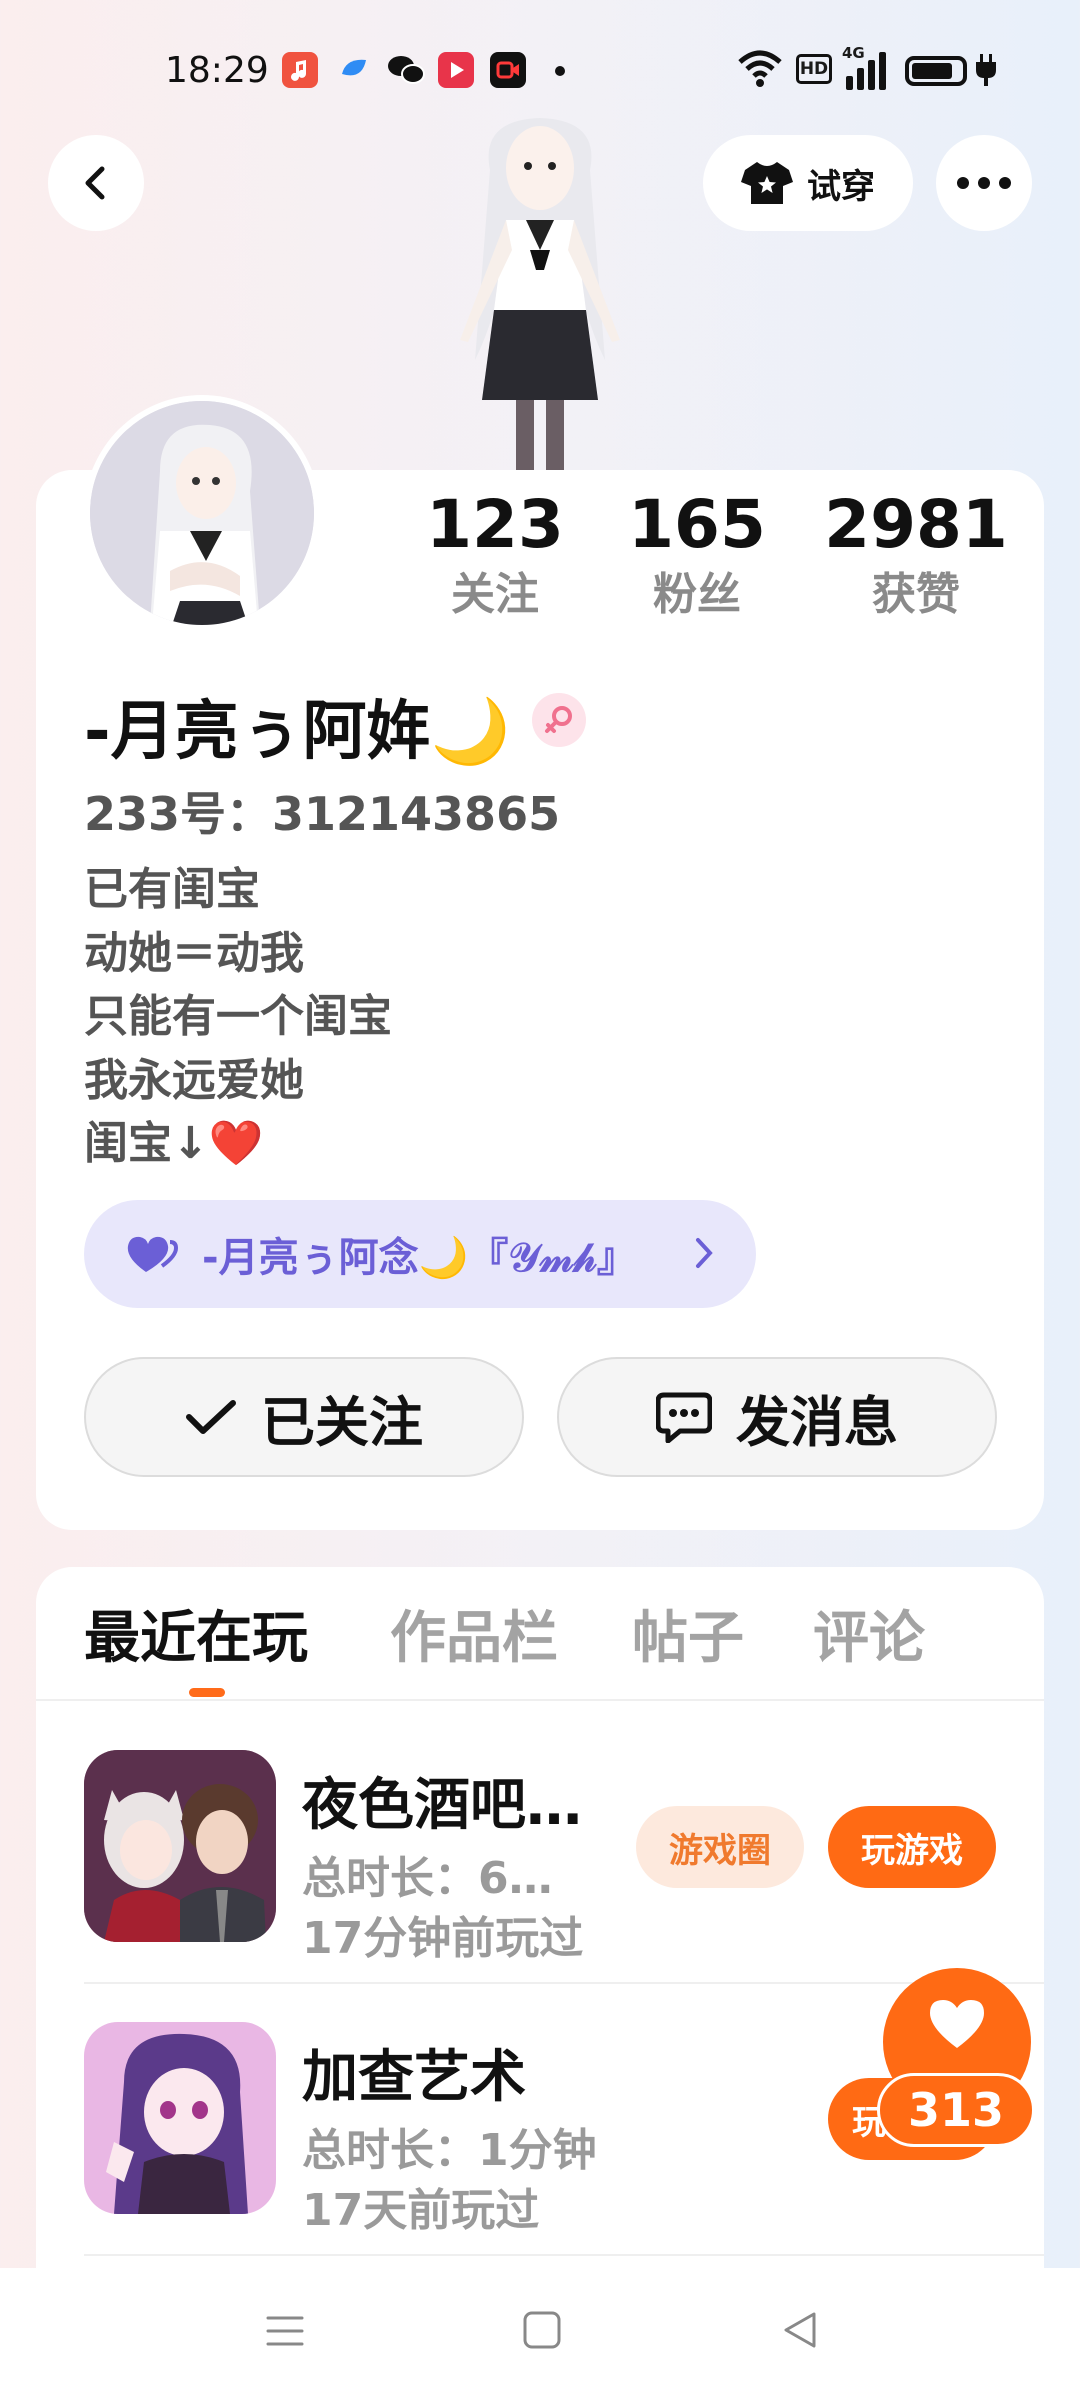 This screenshot has height=2400, width=1080. What do you see at coordinates (540, 292) in the screenshot?
I see `profile-3d-avatar` at bounding box center [540, 292].